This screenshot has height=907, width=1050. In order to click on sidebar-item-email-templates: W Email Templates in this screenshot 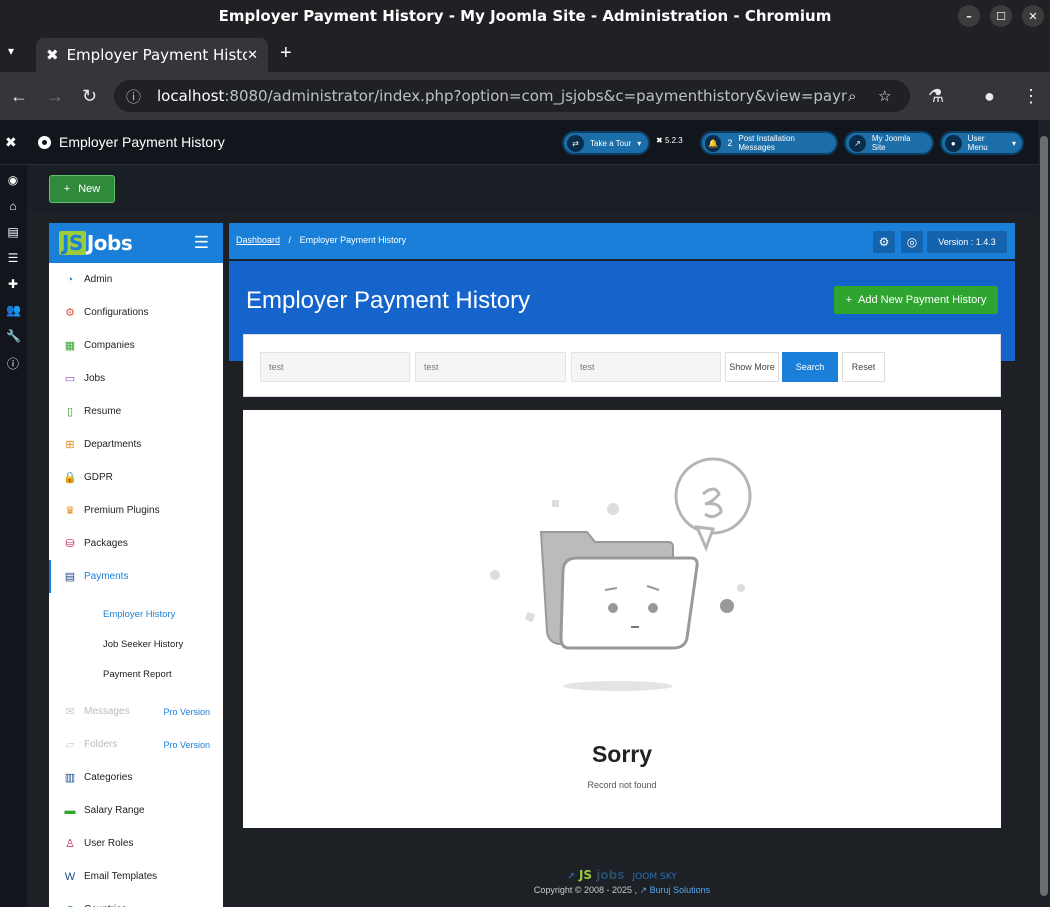, I will do `click(136, 876)`.